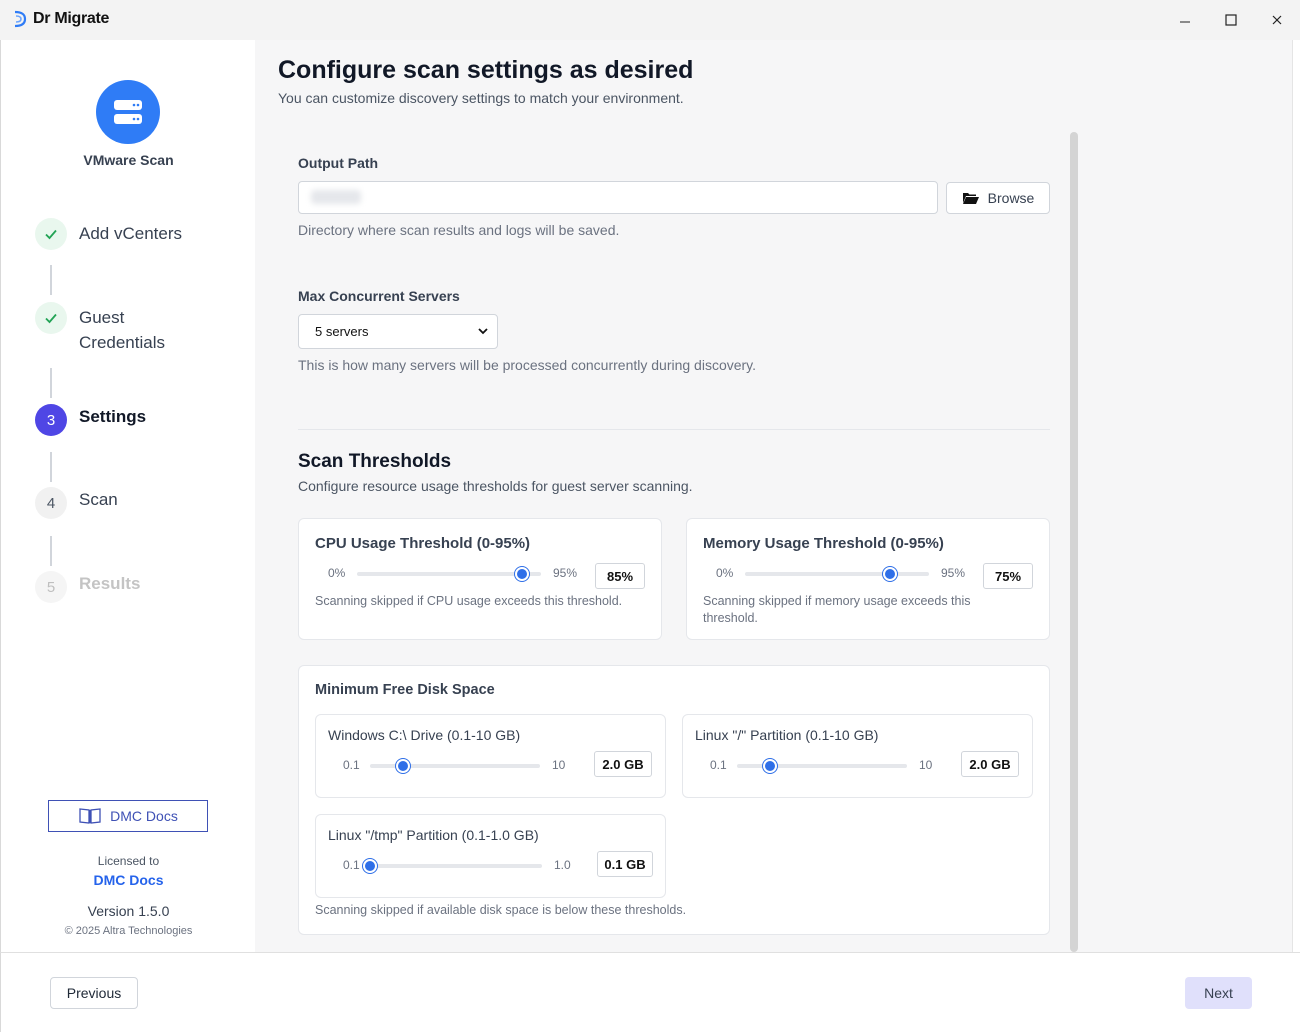 This screenshot has height=1032, width=1300. I want to click on dmc-docs-button: DMC Docs, so click(128, 816).